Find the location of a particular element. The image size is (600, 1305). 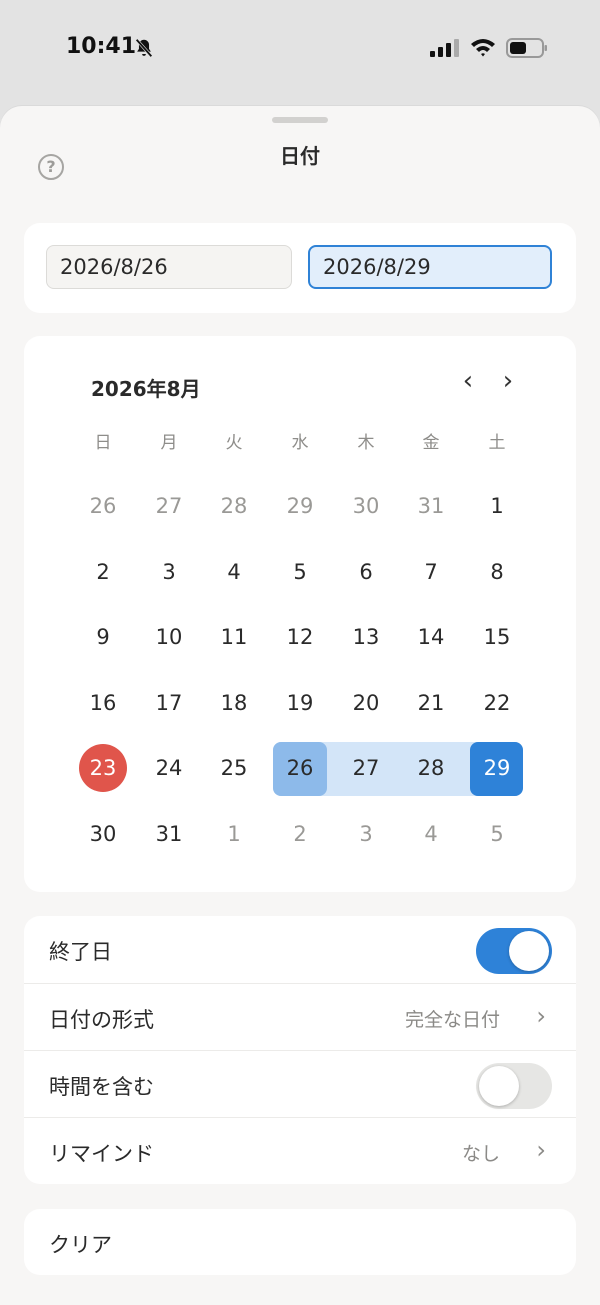

weekday-label: 土 is located at coordinates (497, 443).